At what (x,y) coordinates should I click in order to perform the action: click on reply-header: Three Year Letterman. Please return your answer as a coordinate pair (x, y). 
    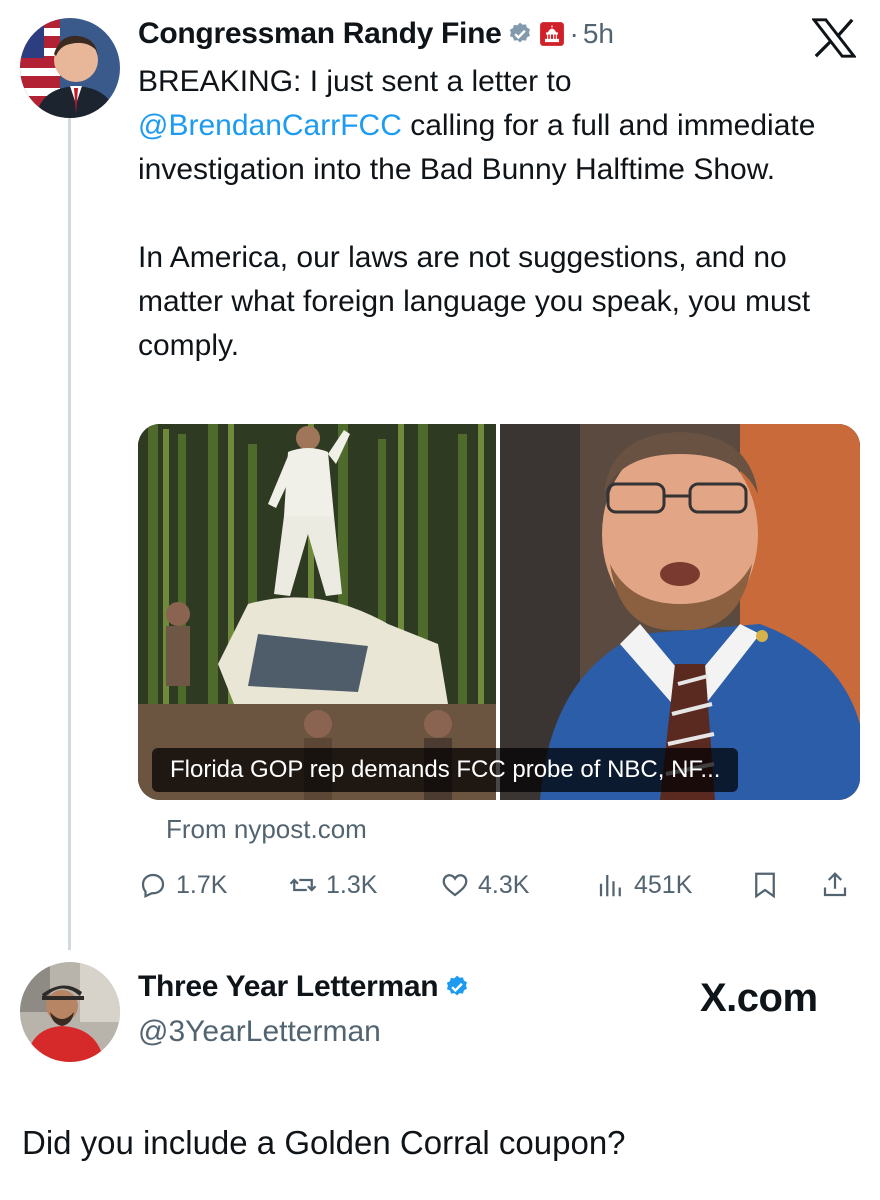
    Looking at the image, I should click on (304, 987).